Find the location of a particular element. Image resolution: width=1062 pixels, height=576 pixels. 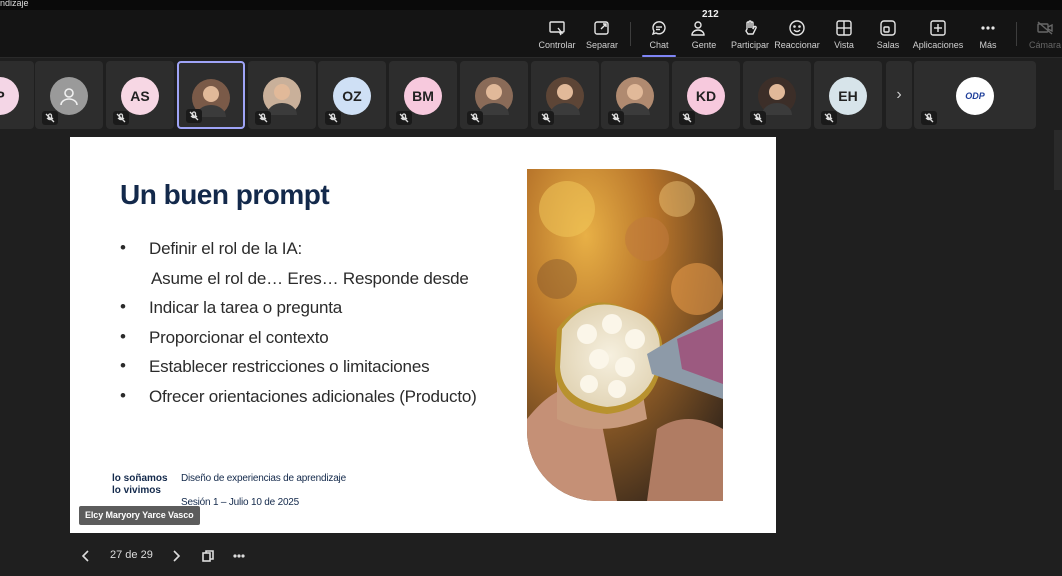

slide-bullet: Definir el rol de la IA: is located at coordinates (330, 253).